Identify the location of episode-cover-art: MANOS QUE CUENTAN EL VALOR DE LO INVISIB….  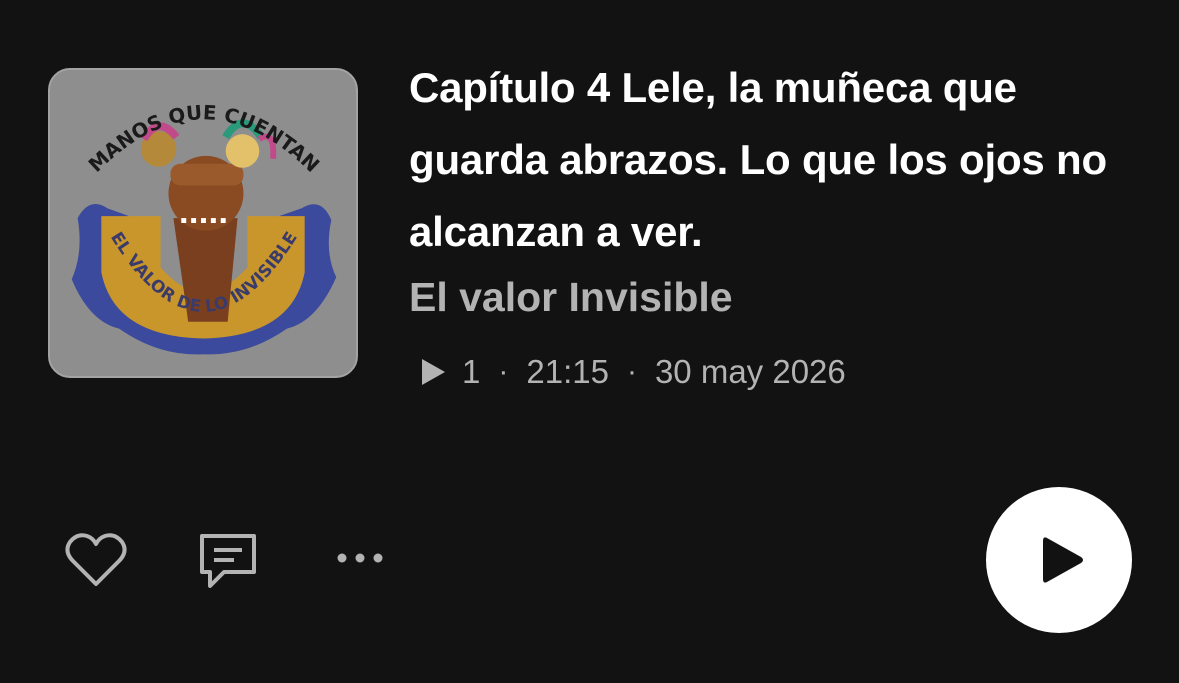
(203, 223).